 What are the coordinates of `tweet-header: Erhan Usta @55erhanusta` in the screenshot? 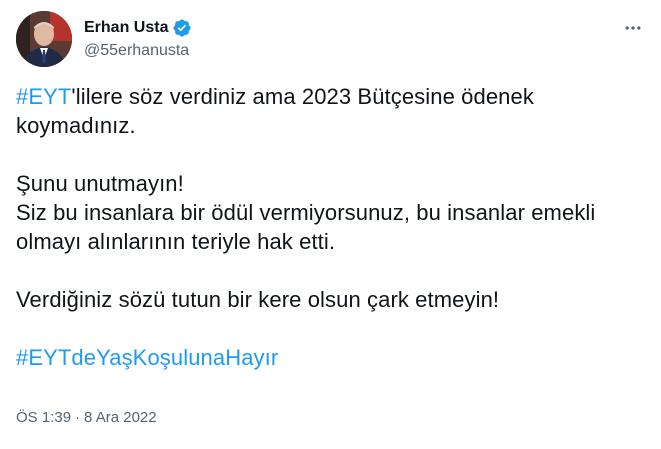 It's located at (104, 39).